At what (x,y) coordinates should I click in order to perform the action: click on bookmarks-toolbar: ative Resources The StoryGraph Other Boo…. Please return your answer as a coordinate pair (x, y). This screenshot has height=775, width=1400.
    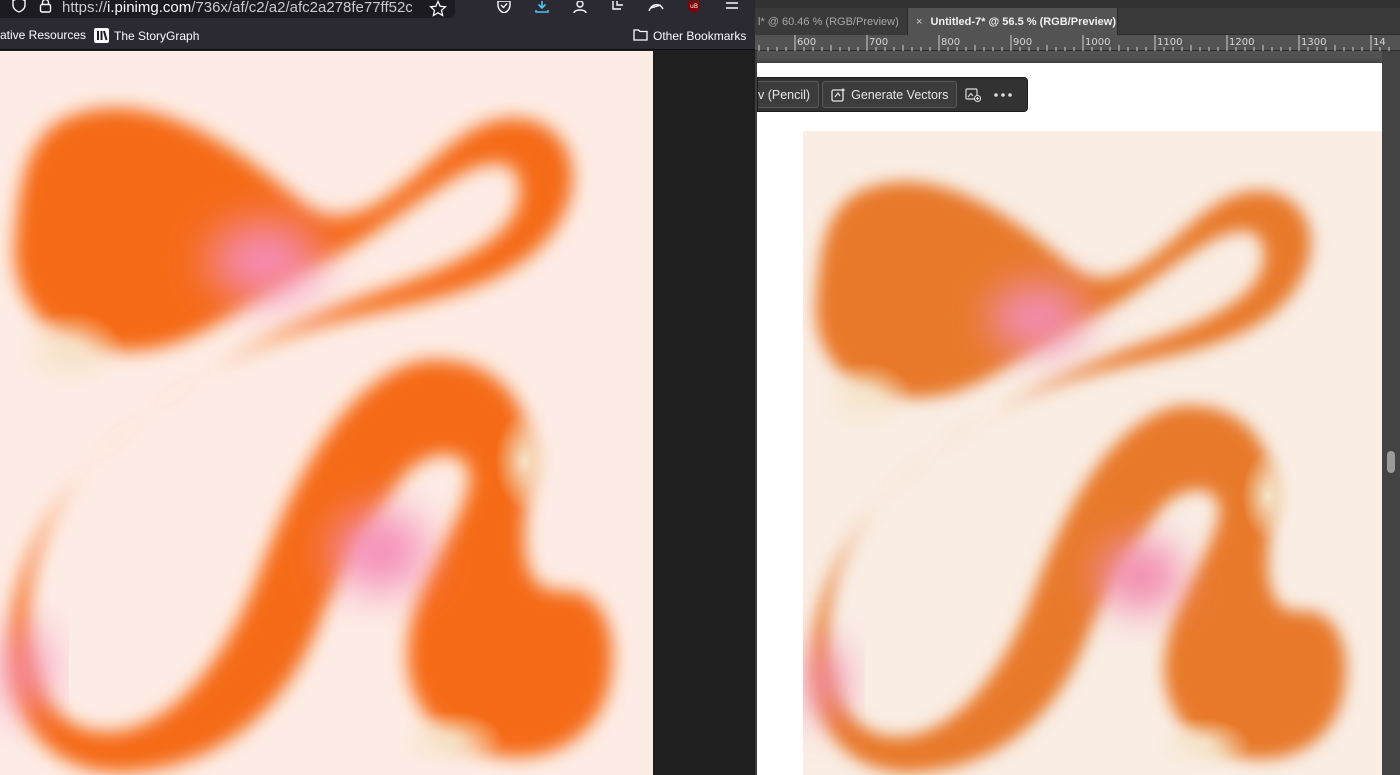
    Looking at the image, I should click on (377, 36).